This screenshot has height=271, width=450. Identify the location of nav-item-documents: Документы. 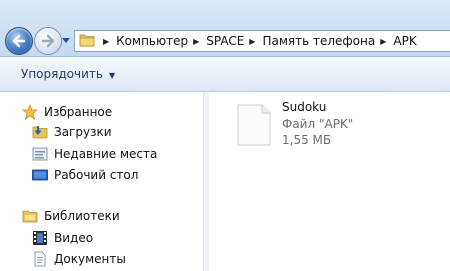
(79, 259).